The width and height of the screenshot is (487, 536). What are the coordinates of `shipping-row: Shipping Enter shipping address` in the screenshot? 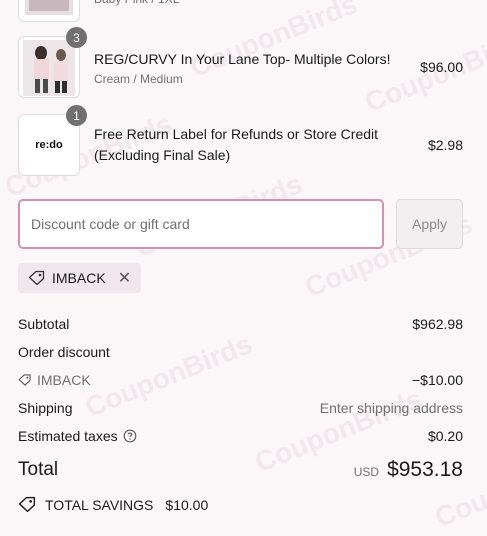 It's located at (240, 408).